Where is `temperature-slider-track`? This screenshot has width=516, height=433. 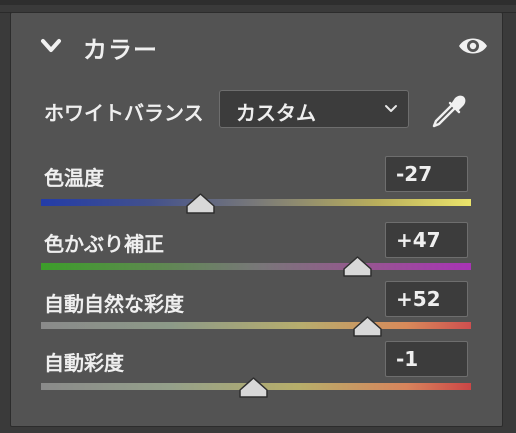 temperature-slider-track is located at coordinates (256, 202).